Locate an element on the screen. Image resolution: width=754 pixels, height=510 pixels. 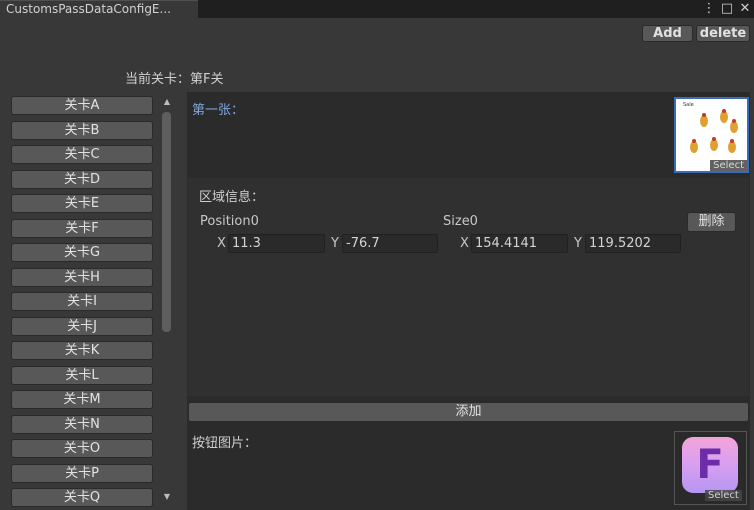
add-region-button: 添加 is located at coordinates (468, 412).